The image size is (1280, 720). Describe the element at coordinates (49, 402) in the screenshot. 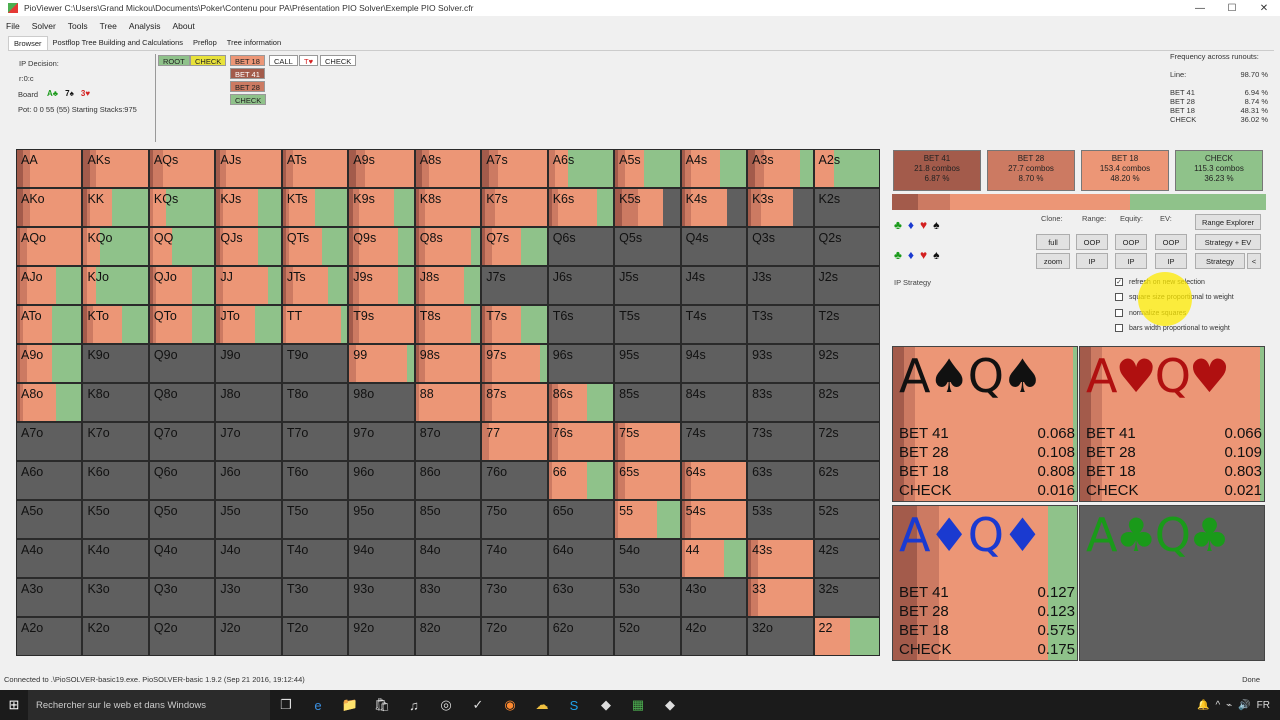

I see `hand-cell: A8o` at that location.